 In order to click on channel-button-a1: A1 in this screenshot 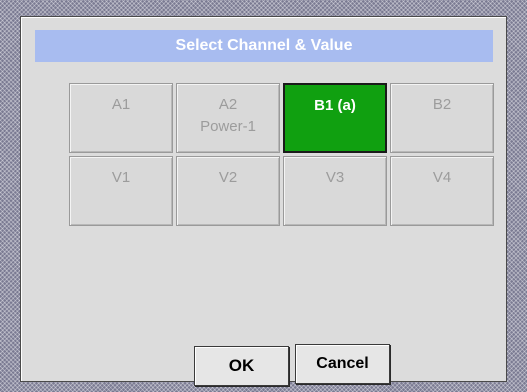, I will do `click(121, 118)`.